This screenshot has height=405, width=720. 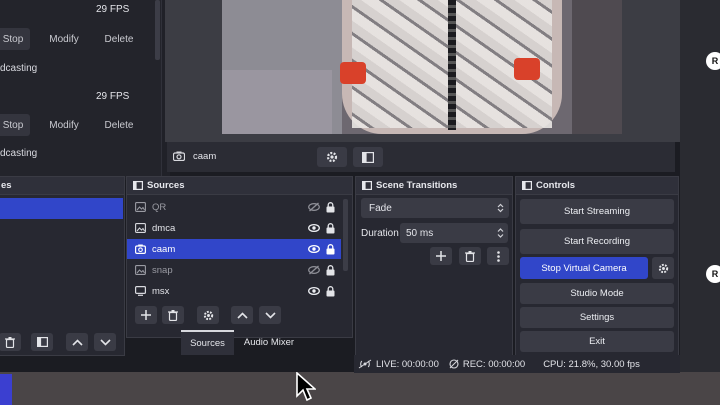 I want to click on move-scene-up-button, so click(x=77, y=342).